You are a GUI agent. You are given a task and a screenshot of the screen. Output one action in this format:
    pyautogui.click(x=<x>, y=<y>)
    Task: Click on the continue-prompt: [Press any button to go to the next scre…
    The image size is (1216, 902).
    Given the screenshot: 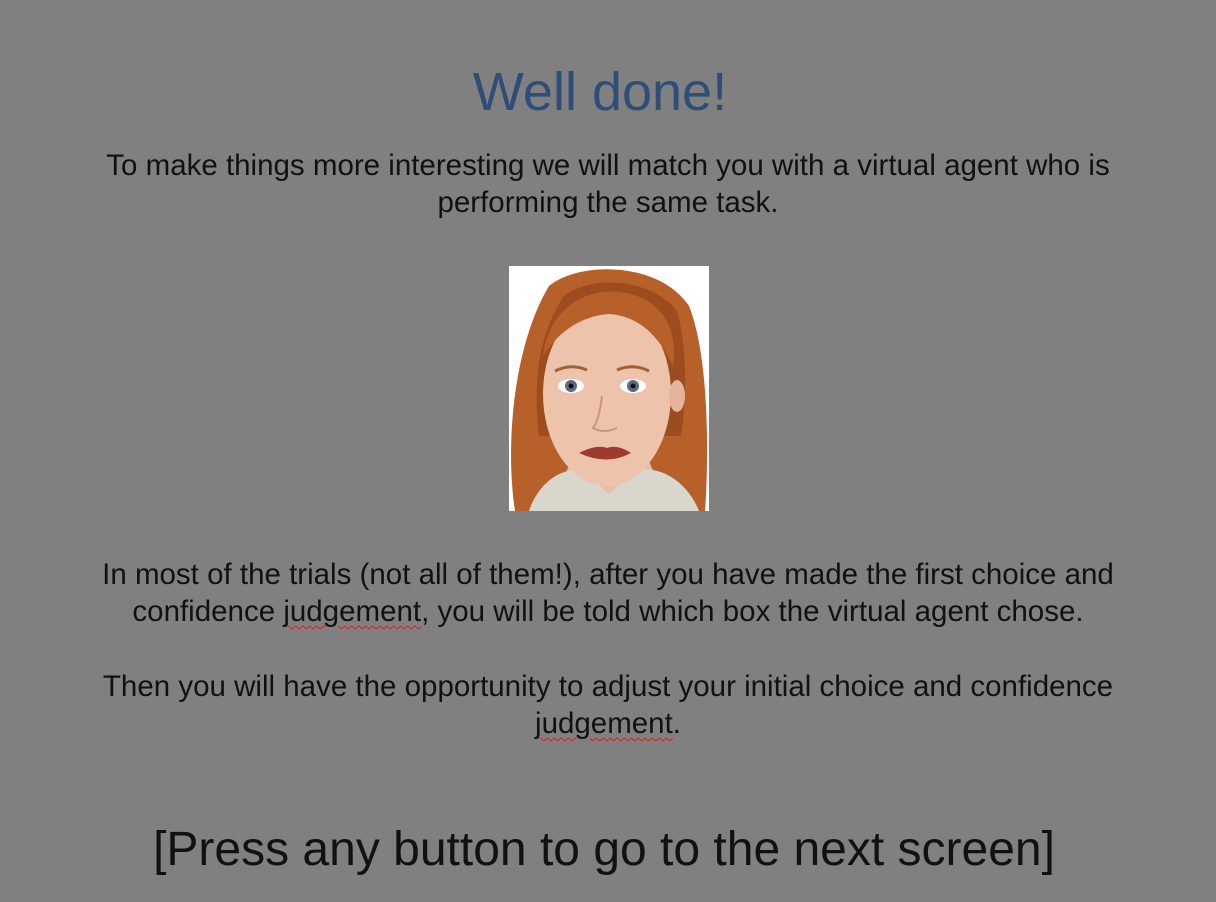 What is the action you would take?
    pyautogui.click(x=604, y=850)
    